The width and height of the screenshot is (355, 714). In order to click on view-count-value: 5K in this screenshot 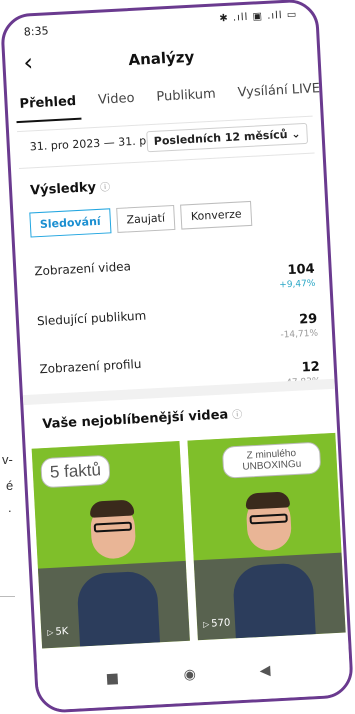, I will do `click(62, 632)`.